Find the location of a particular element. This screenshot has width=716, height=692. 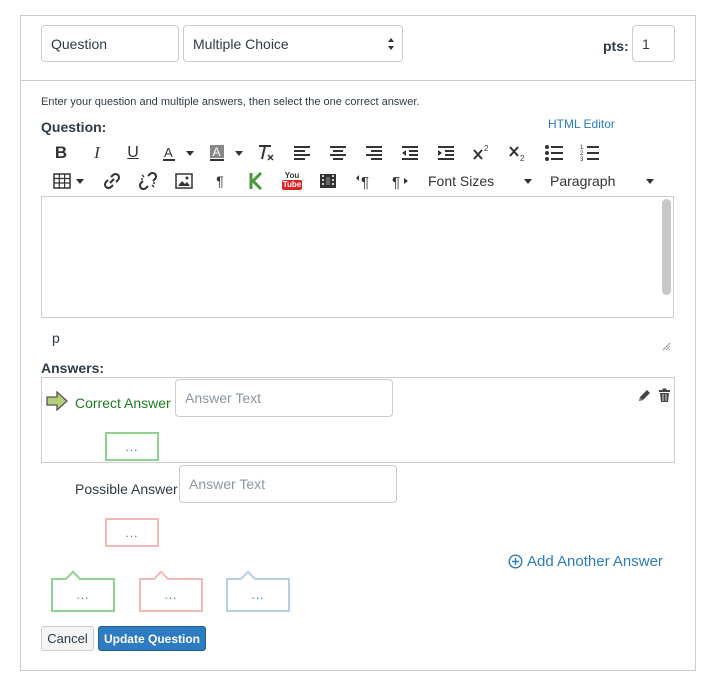

numbered-list-icon: 123 is located at coordinates (590, 153).